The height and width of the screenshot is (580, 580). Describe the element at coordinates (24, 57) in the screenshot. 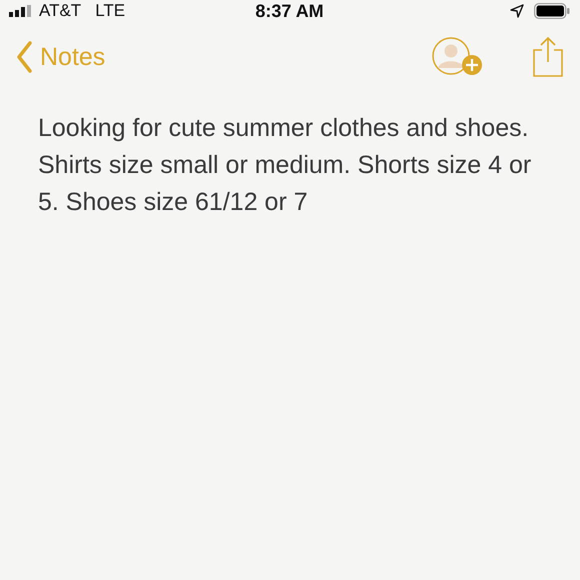

I see `chevron-left-icon` at that location.